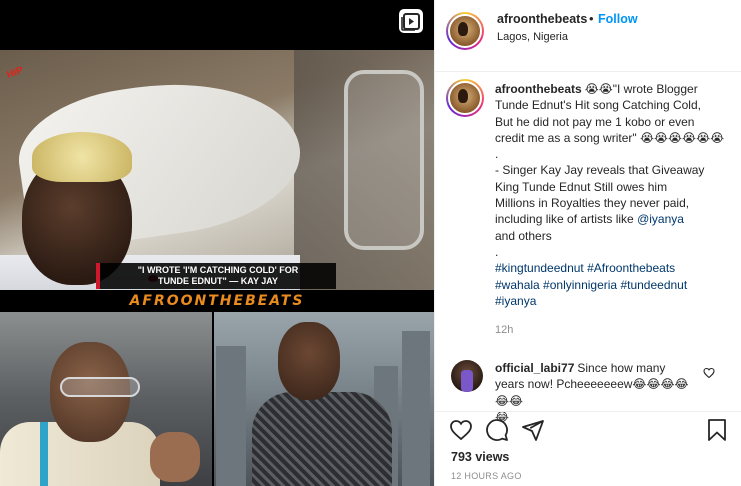 Image resolution: width=741 pixels, height=486 pixels. What do you see at coordinates (100, 387) in the screenshot?
I see `sunglasses` at bounding box center [100, 387].